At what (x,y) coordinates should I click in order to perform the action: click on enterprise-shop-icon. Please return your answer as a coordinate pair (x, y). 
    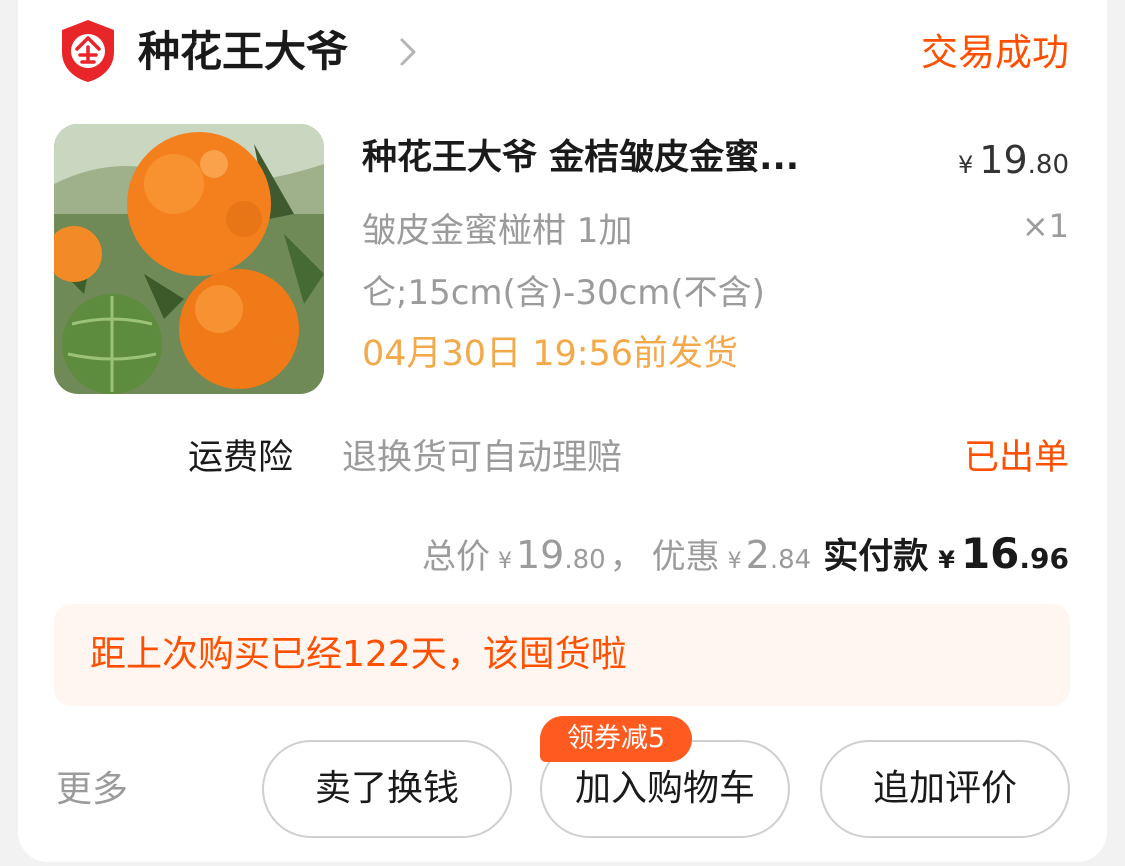
    Looking at the image, I should click on (88, 51).